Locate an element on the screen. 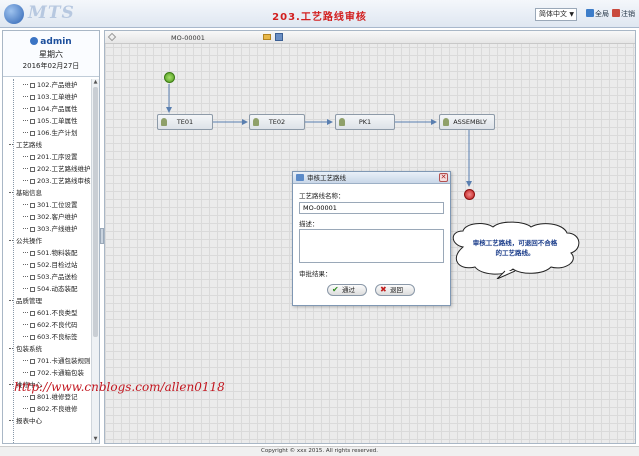 The width and height of the screenshot is (639, 456). menu-group: 包装系统 is located at coordinates (47, 349).